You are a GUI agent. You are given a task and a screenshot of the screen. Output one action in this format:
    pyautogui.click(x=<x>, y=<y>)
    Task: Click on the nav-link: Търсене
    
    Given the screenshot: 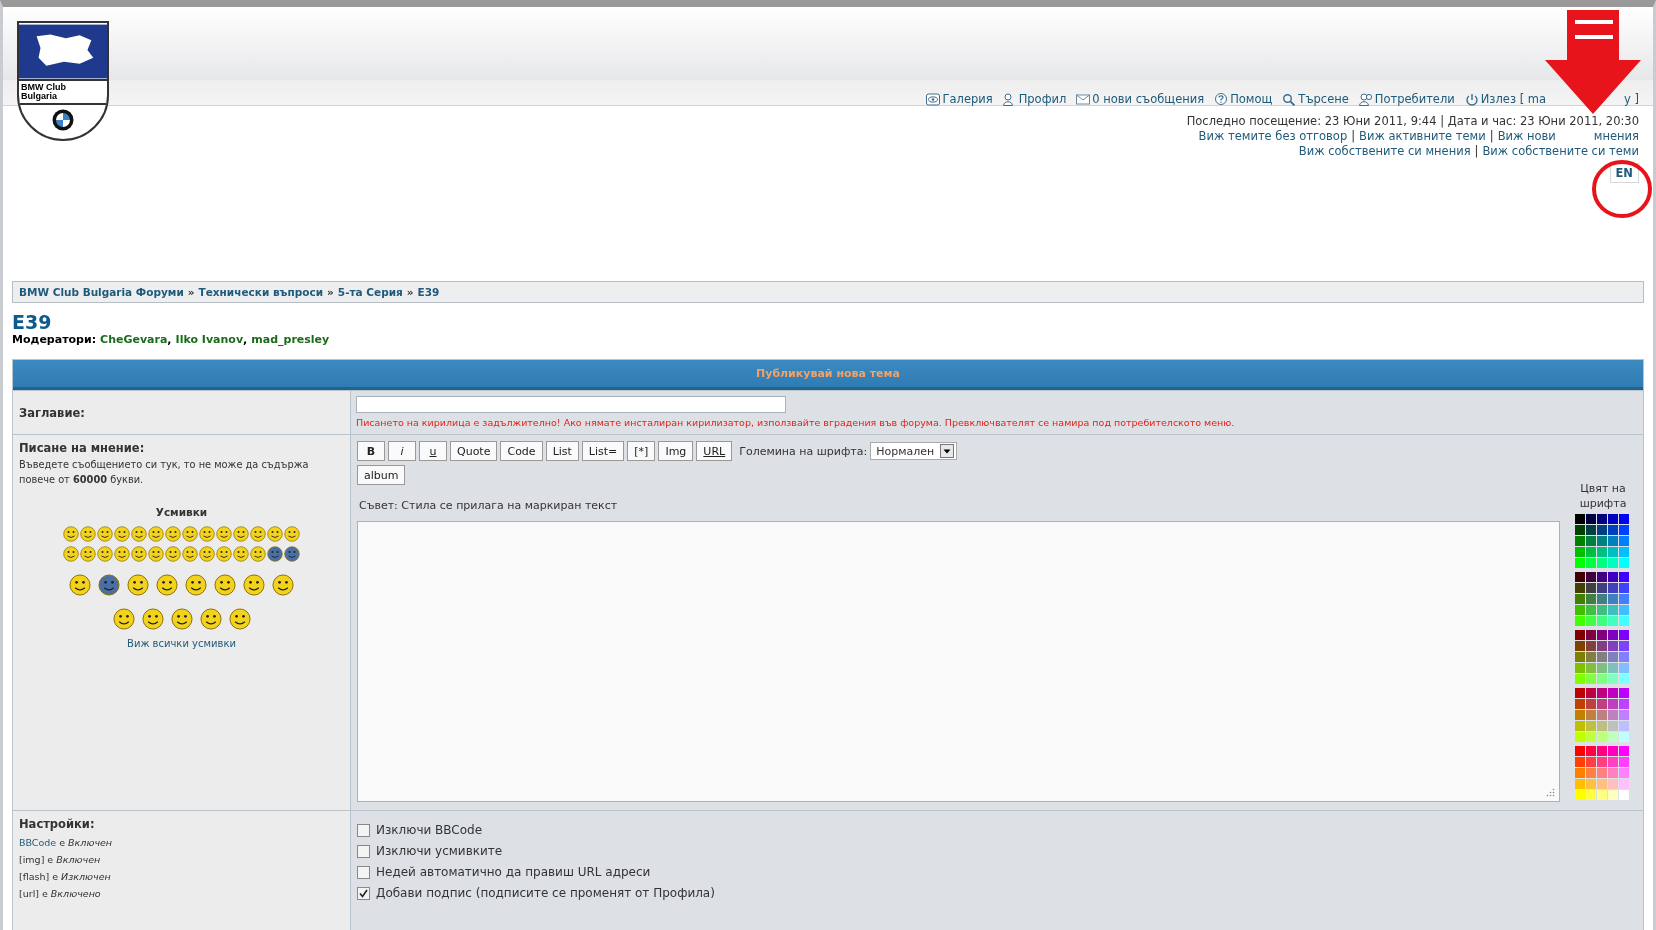 What is the action you would take?
    pyautogui.click(x=1315, y=99)
    